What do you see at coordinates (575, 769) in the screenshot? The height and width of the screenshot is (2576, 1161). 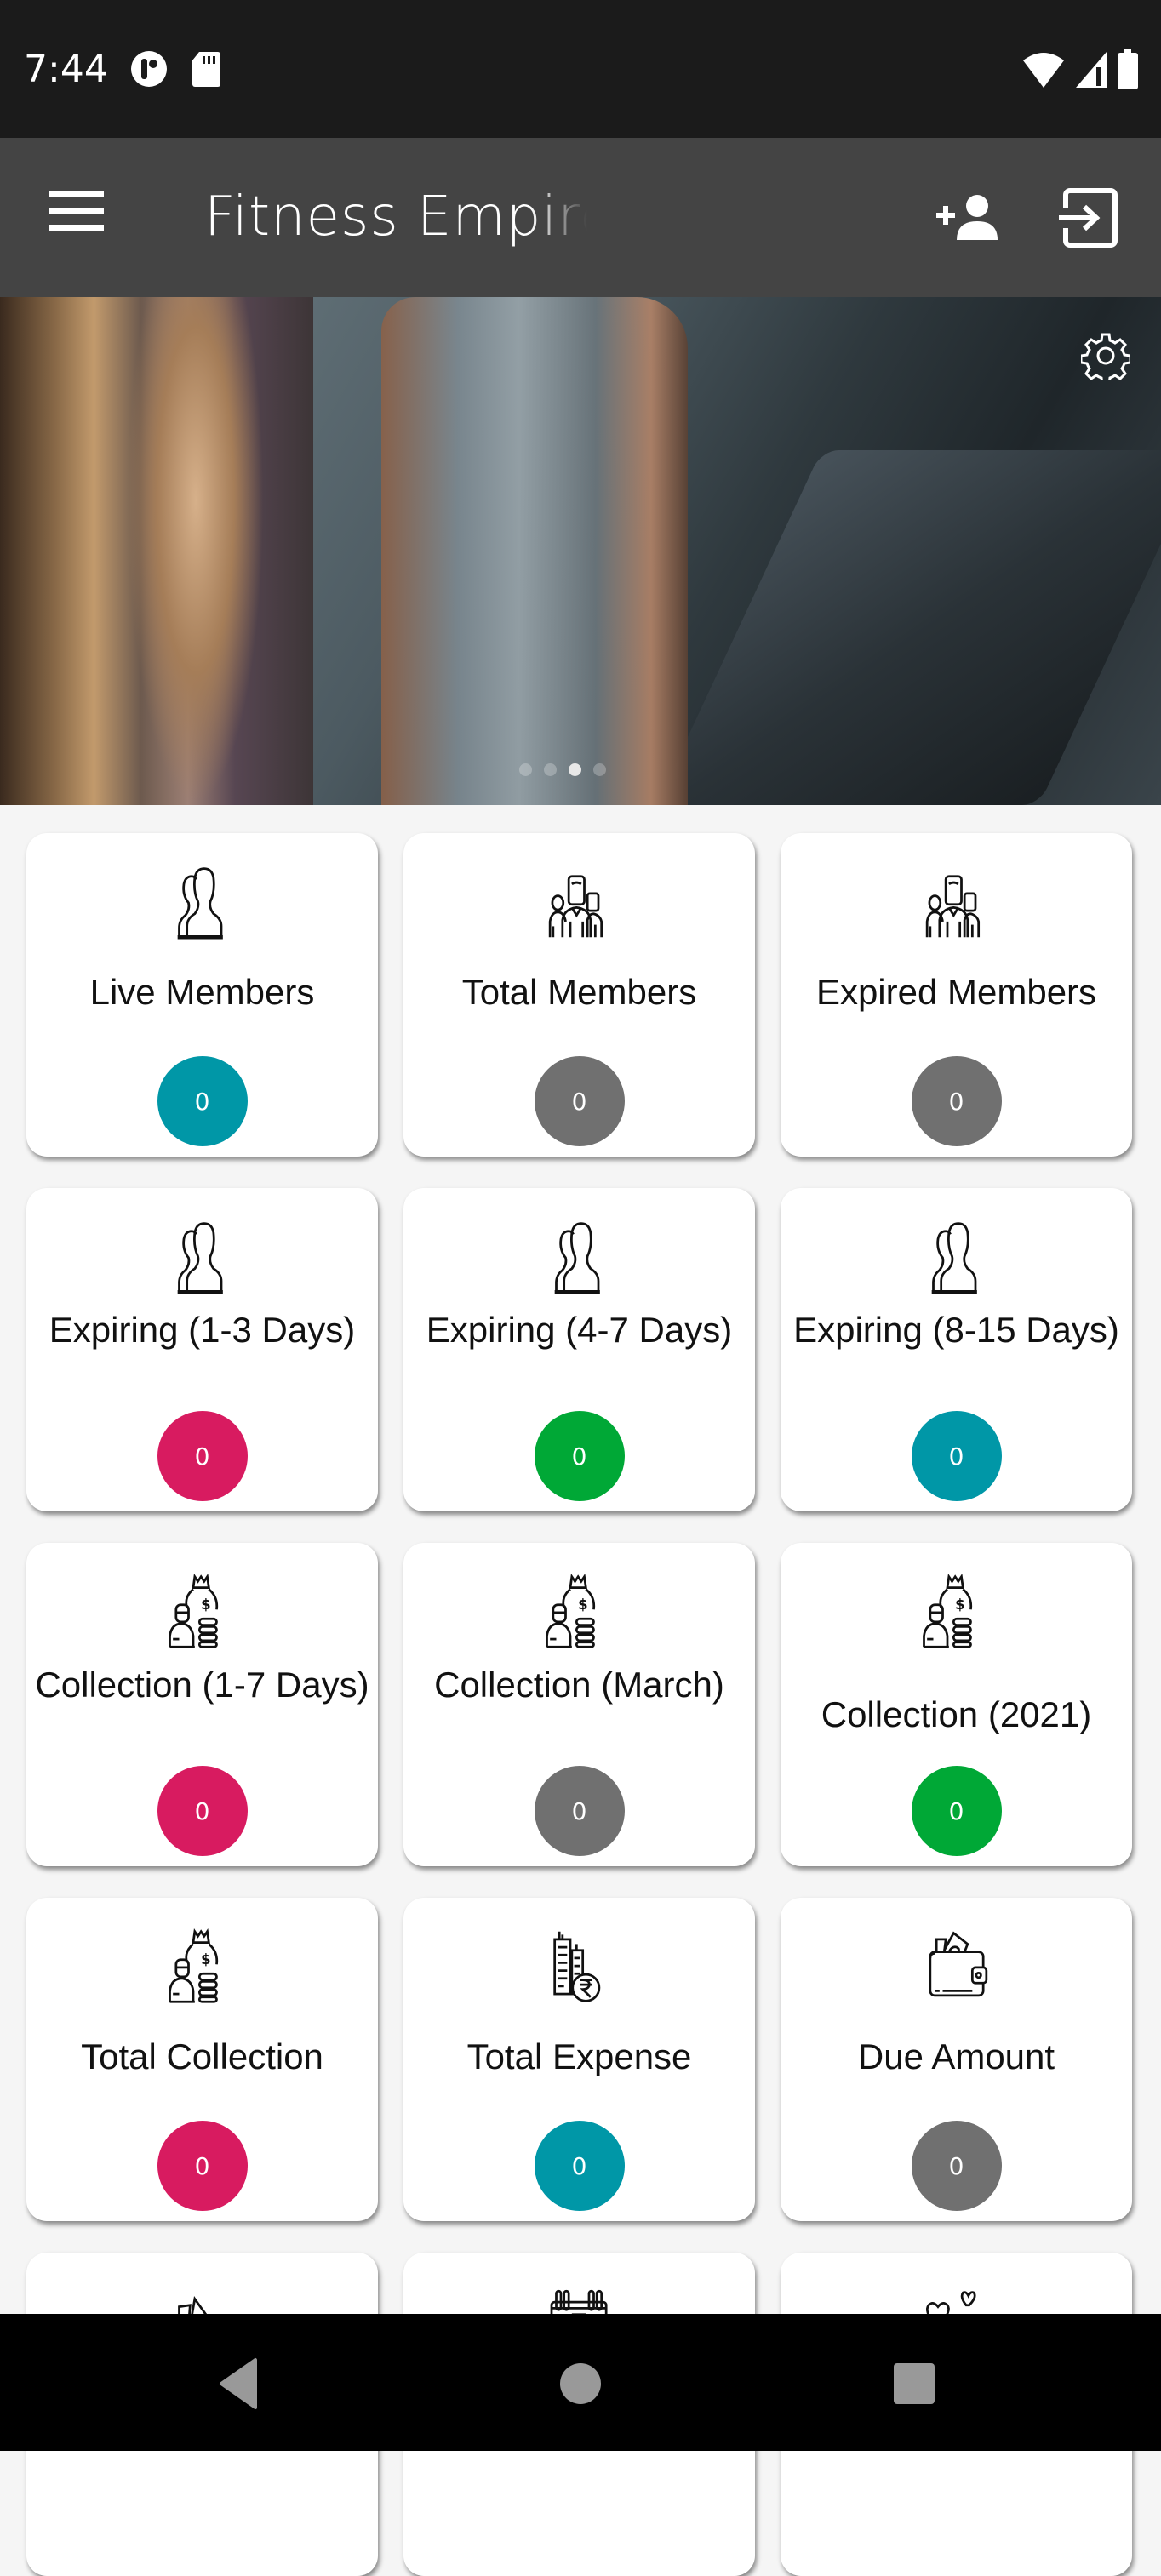 I see `carousel-dot-active` at bounding box center [575, 769].